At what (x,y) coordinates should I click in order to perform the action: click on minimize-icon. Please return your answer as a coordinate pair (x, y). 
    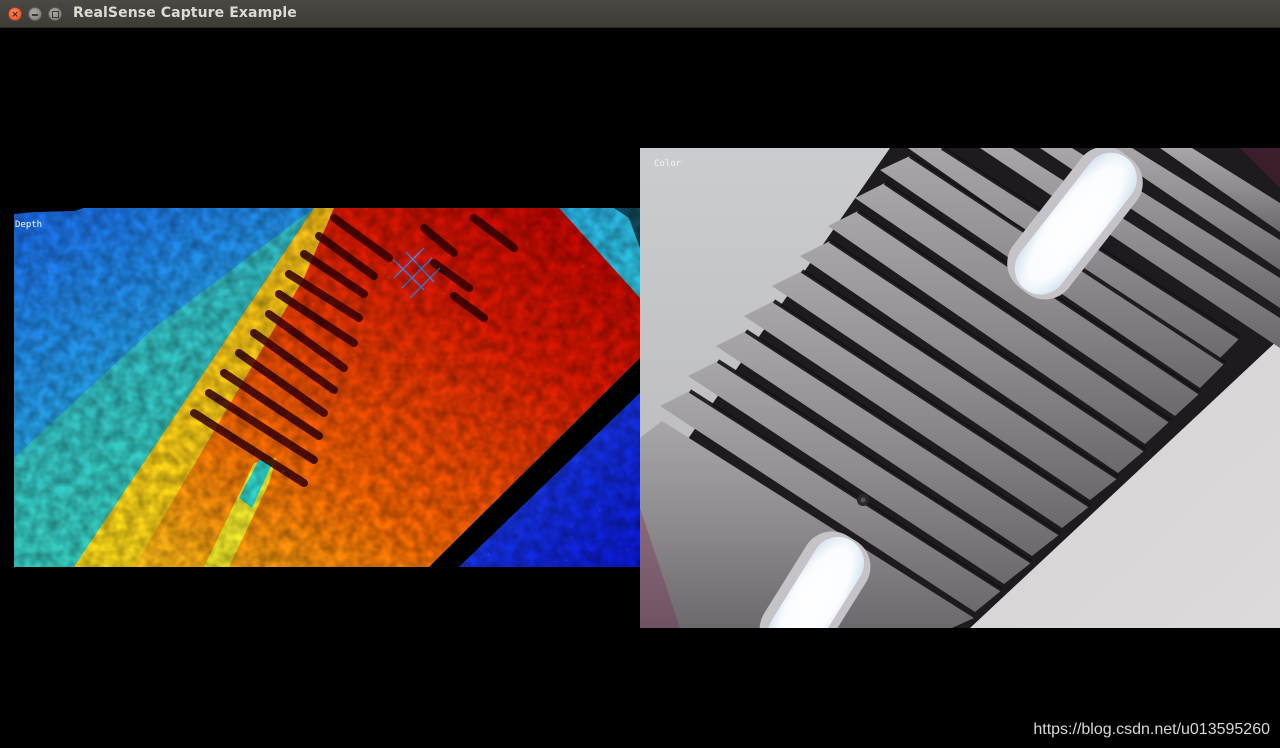
    Looking at the image, I should click on (35, 14).